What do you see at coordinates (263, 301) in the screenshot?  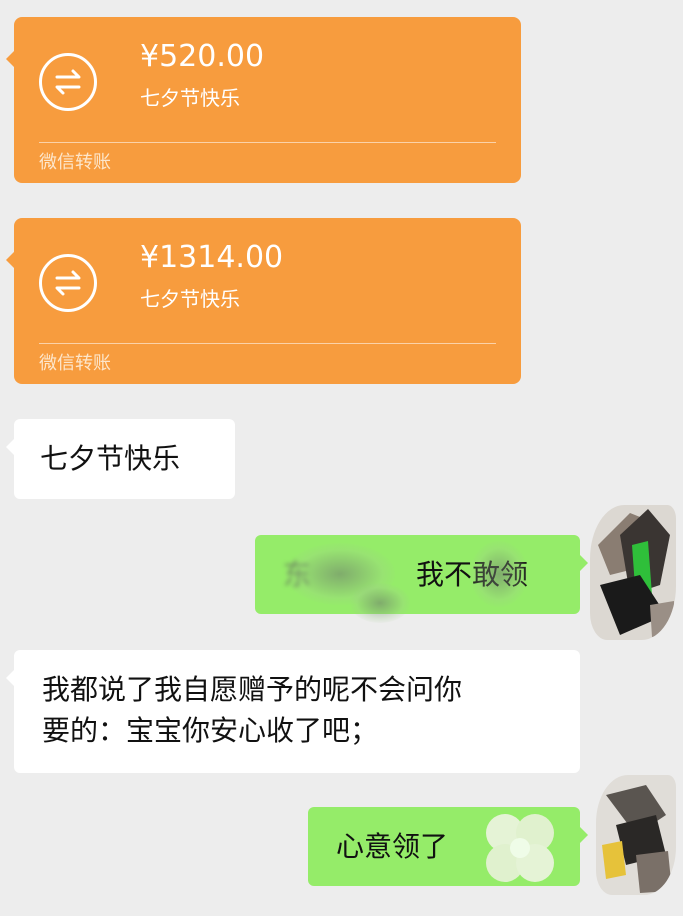 I see `transfer-card-2: ¥1314.00 七夕节快乐 微信转账` at bounding box center [263, 301].